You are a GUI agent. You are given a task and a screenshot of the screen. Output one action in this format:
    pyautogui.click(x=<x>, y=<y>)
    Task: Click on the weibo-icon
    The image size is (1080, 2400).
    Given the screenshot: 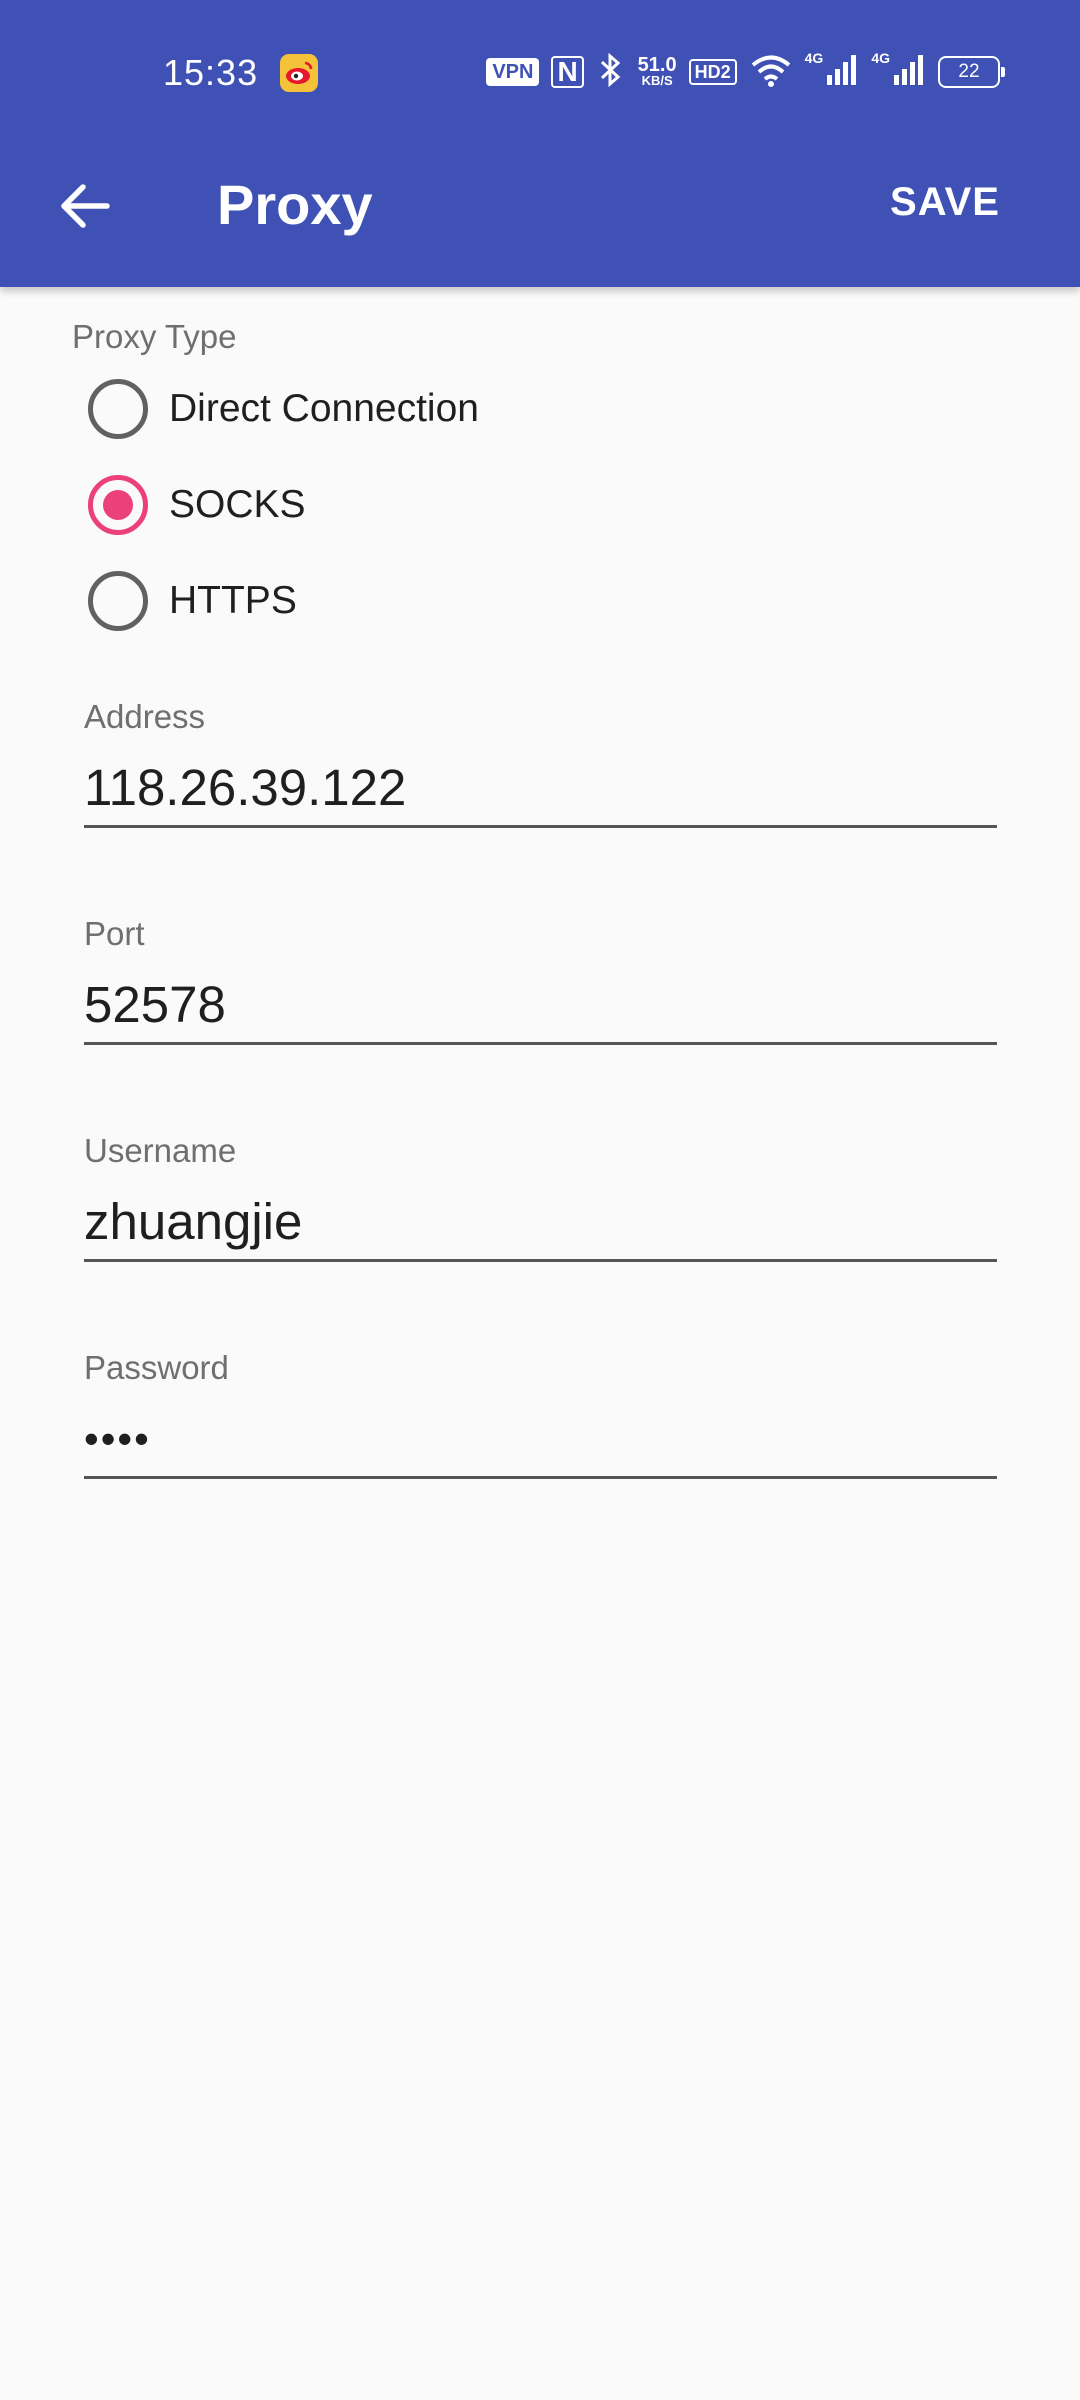 What is the action you would take?
    pyautogui.click(x=299, y=73)
    